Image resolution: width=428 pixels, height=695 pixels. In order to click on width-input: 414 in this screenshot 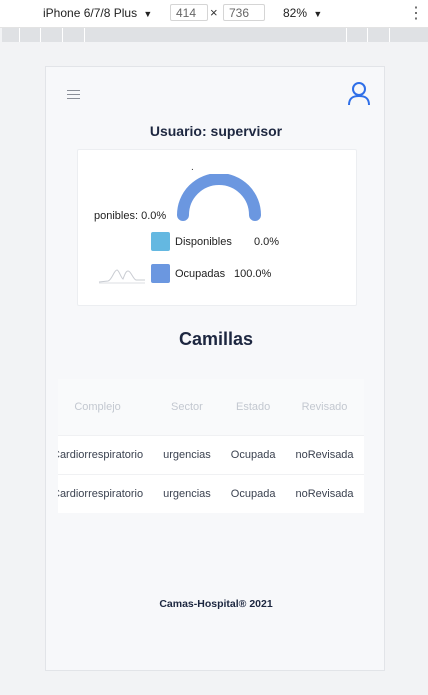, I will do `click(189, 12)`.